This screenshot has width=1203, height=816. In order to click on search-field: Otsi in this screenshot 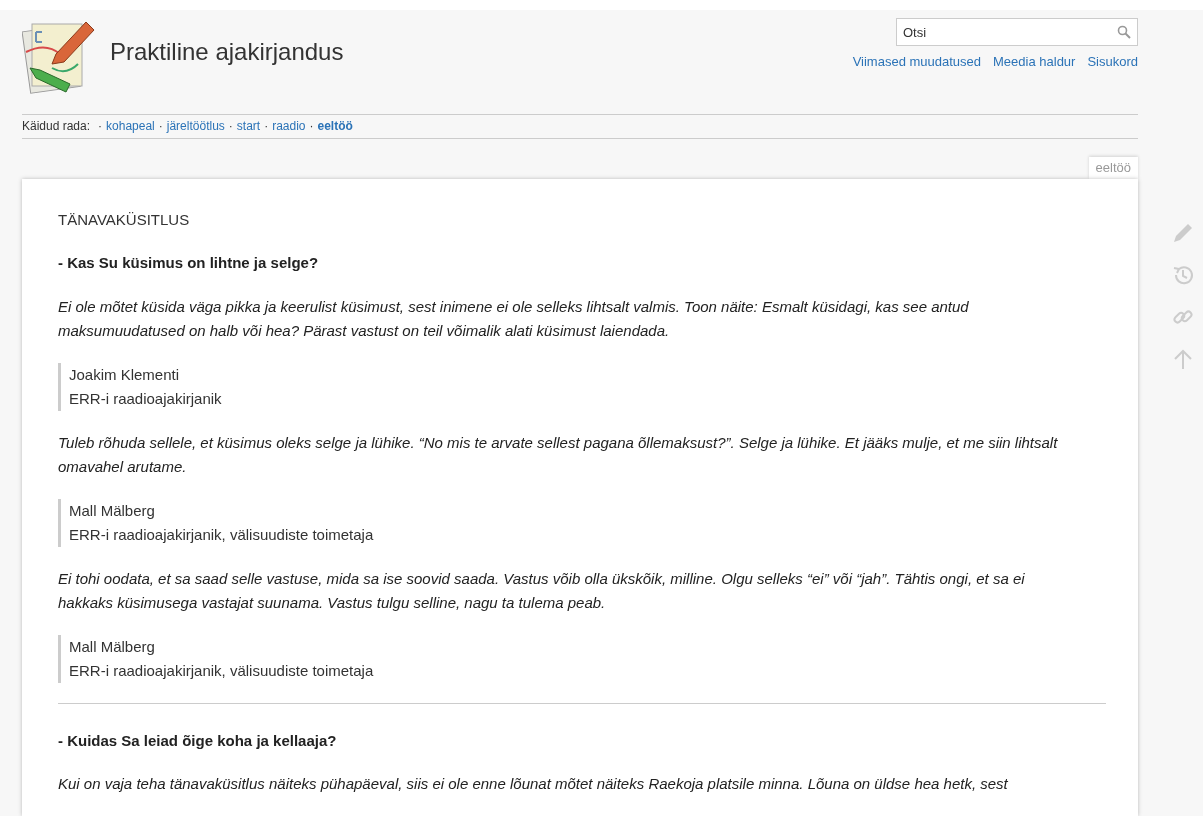, I will do `click(1017, 32)`.